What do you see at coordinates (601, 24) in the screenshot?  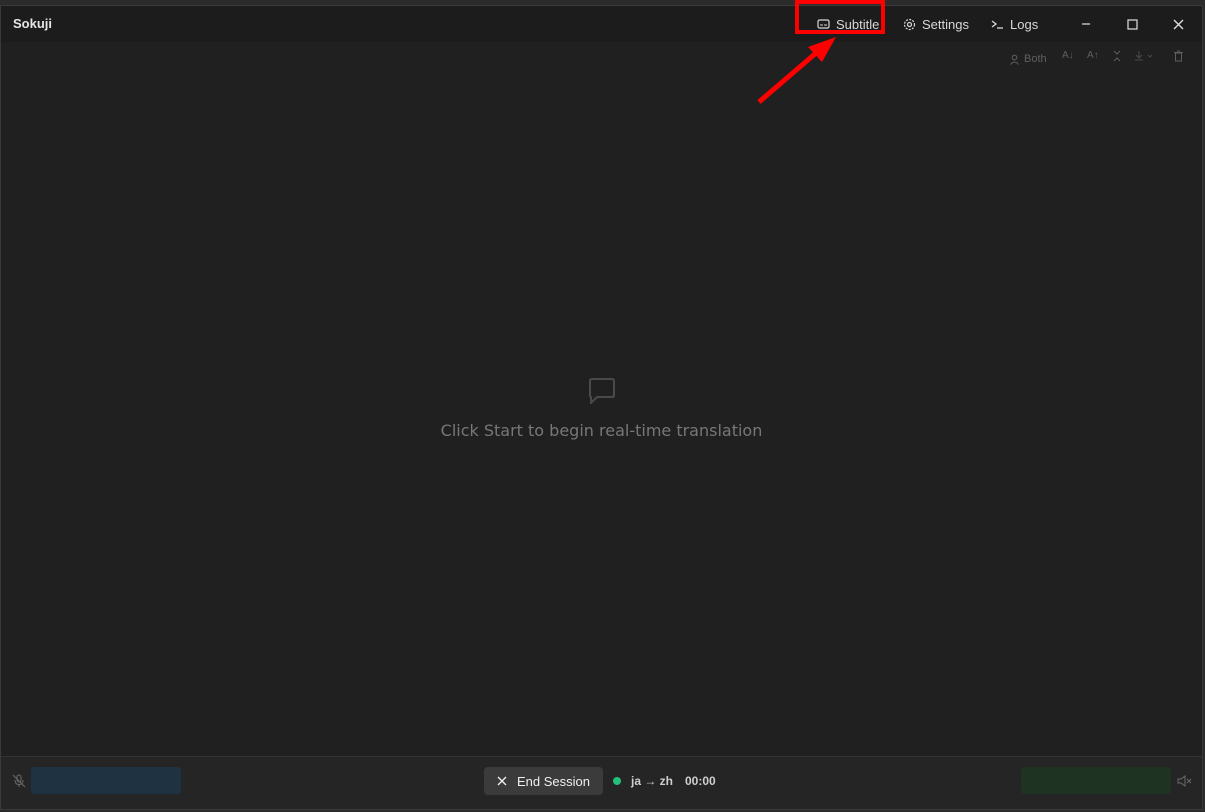 I see `title-bar: Sokuji Subtitle Settings Logs` at bounding box center [601, 24].